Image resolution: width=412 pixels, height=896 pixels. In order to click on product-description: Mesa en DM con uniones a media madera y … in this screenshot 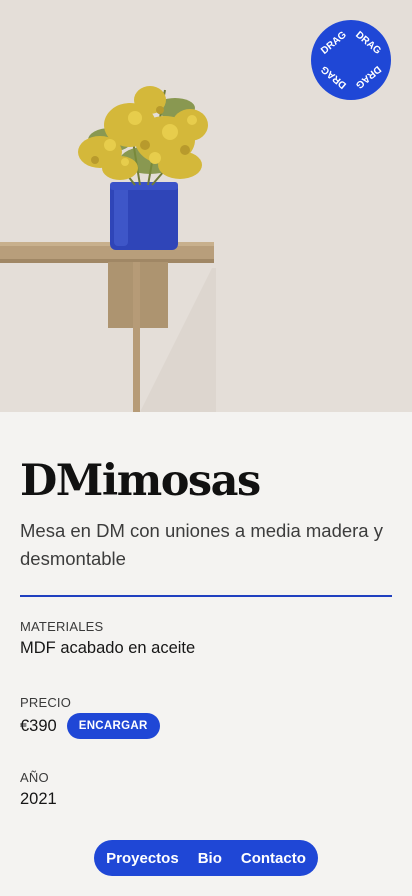, I will do `click(201, 544)`.